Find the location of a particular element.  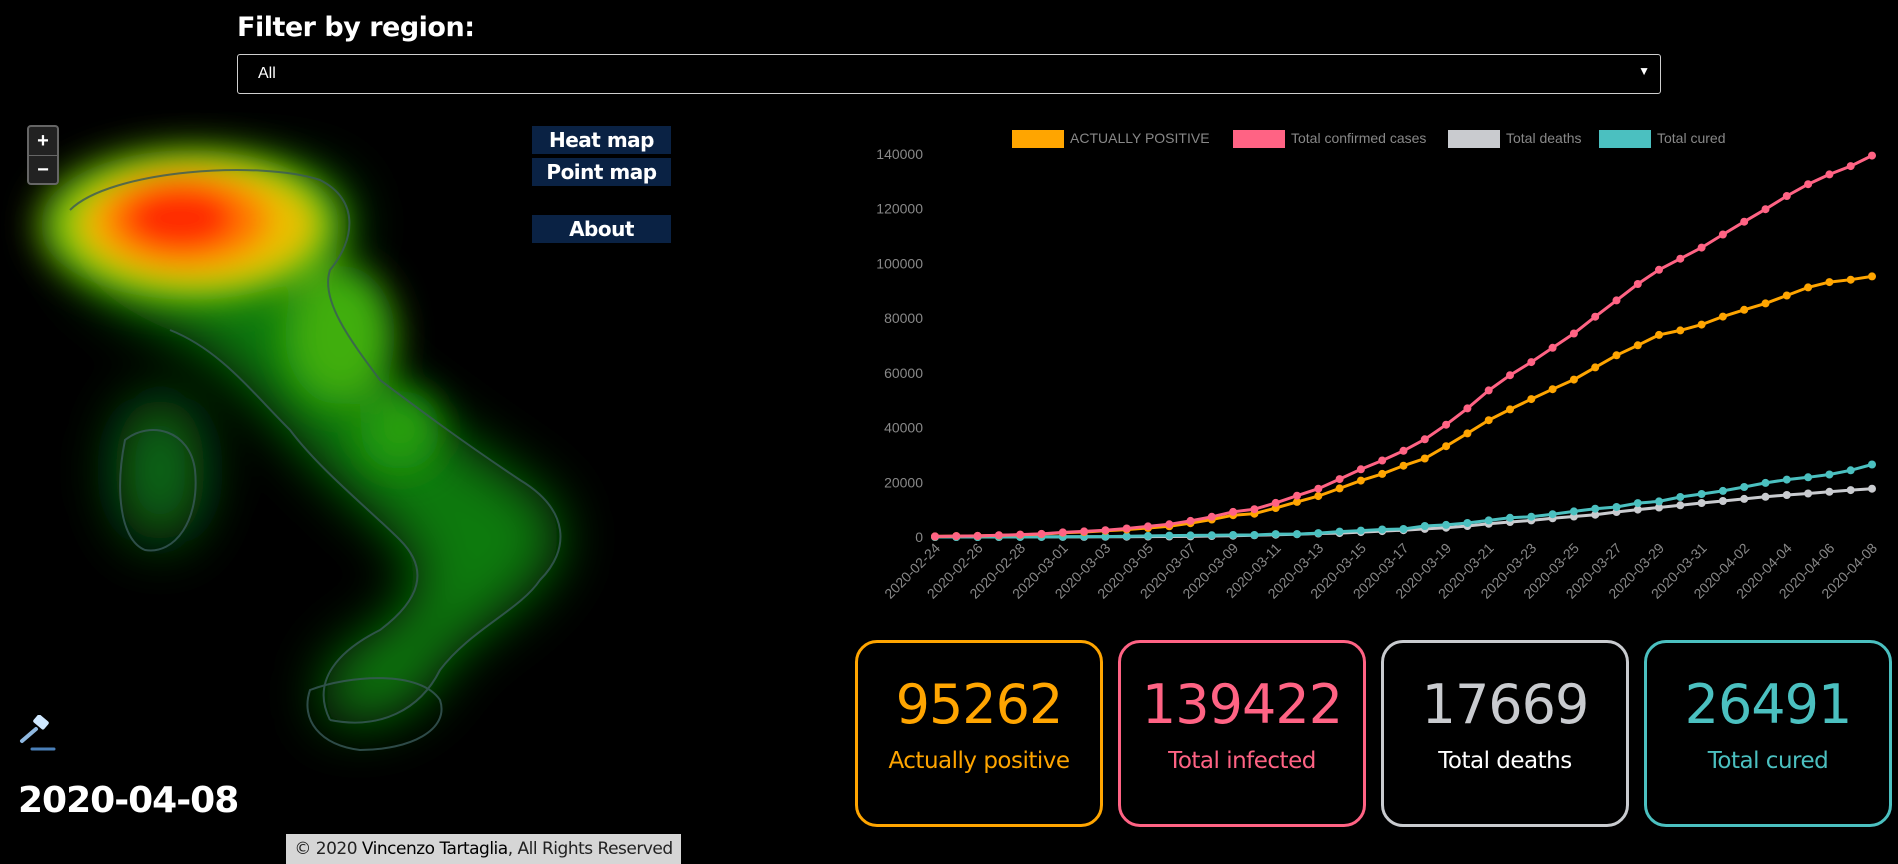

about-button: About is located at coordinates (601, 229).